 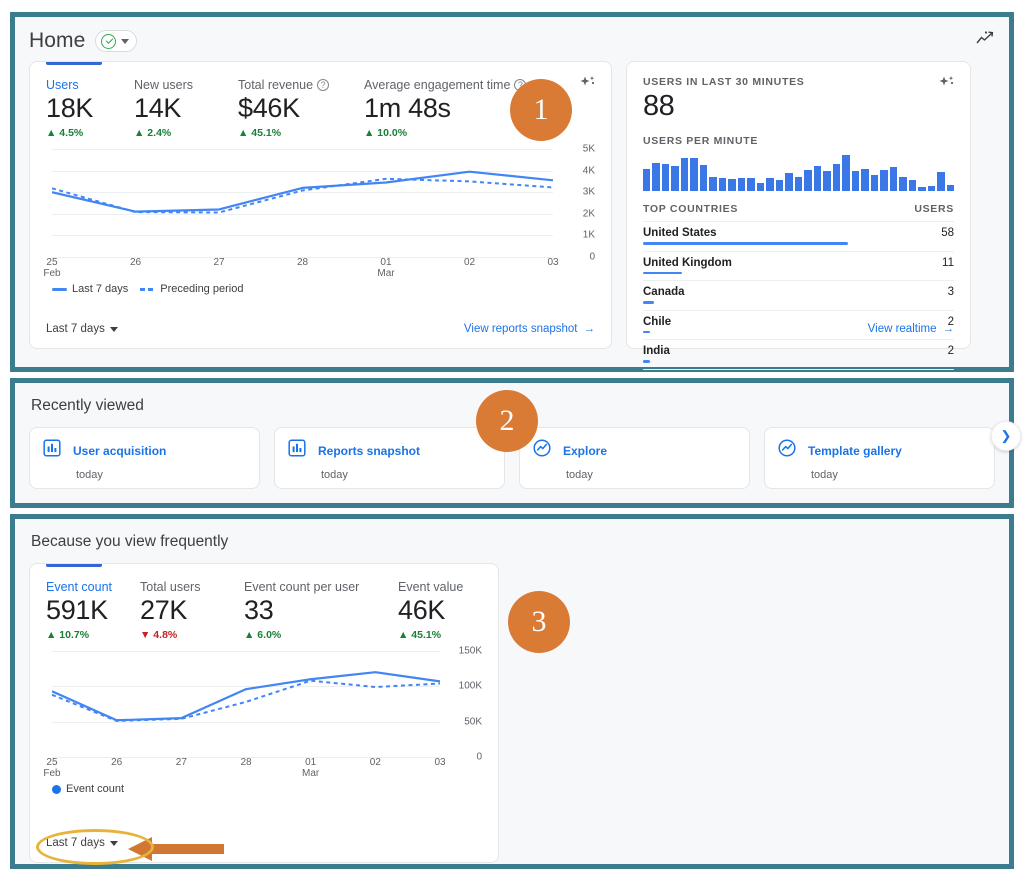 I want to click on date-range-selector: Last 7 days, so click(x=82, y=329).